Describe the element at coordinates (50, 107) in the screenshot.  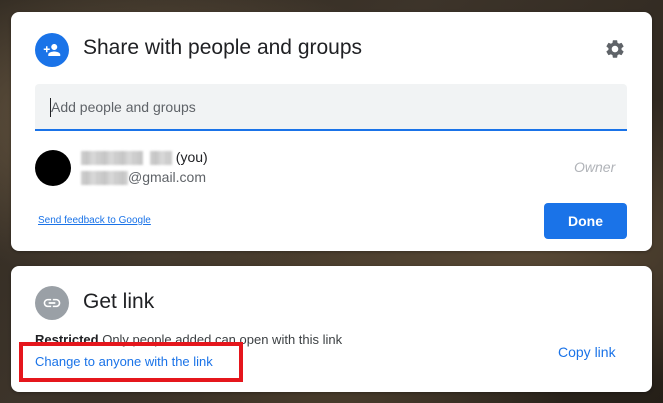
I see `text-caret` at that location.